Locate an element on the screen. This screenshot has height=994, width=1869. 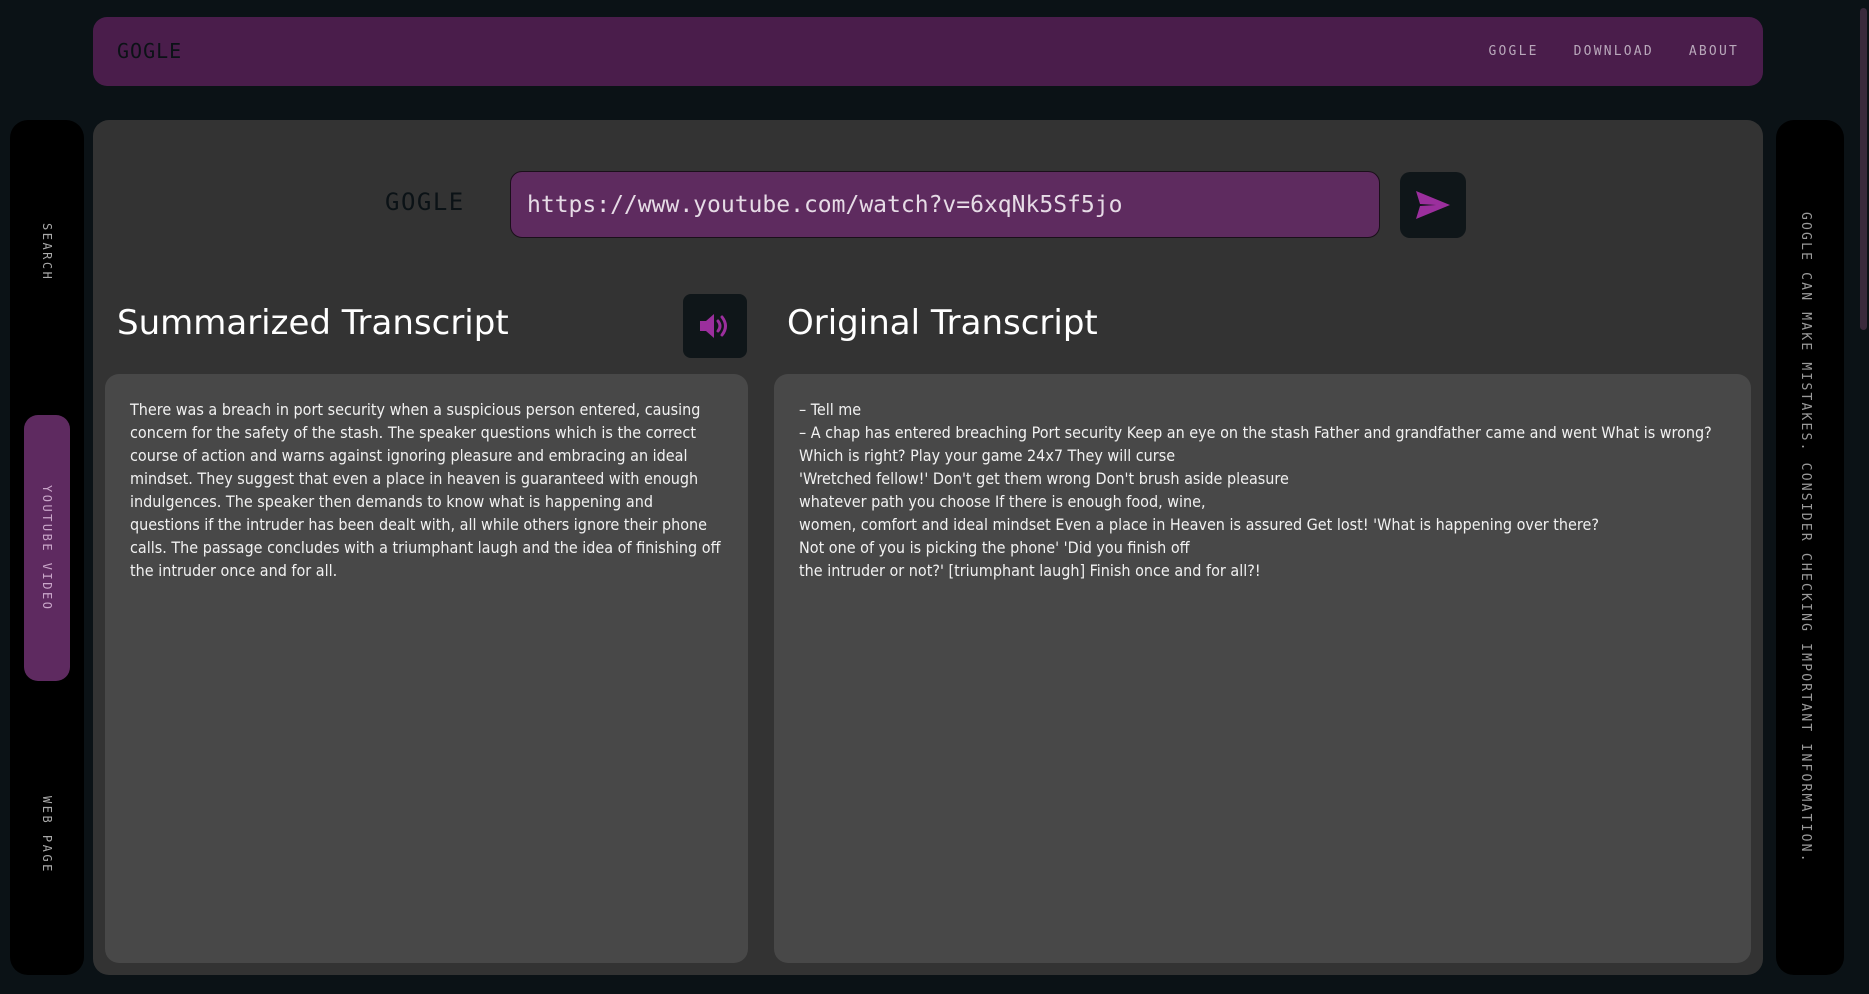
top-nav: GOGLE DOWNLOAD ABOUT is located at coordinates (1614, 51).